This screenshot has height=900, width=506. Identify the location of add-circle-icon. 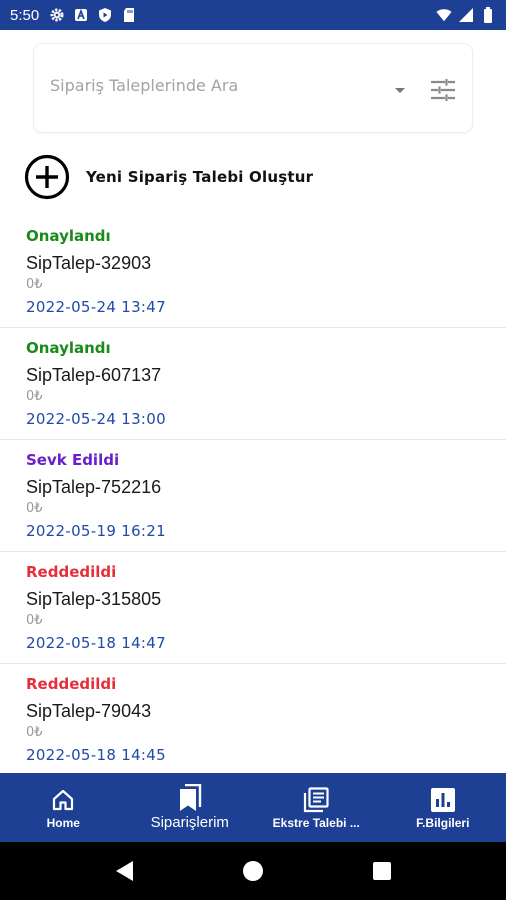
(47, 177).